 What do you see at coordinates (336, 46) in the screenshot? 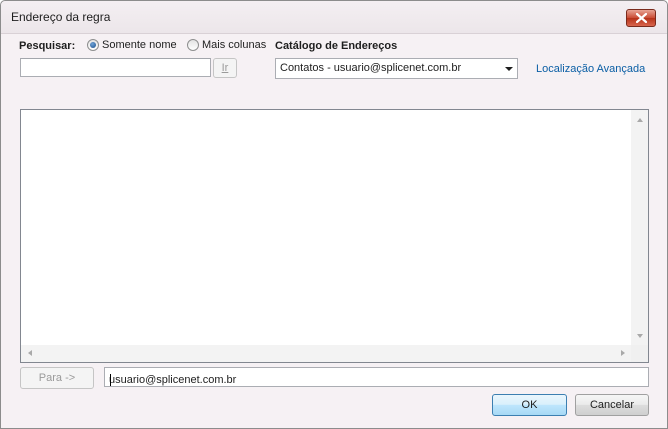
I see `address-book-label: Catálogo de Endereços` at bounding box center [336, 46].